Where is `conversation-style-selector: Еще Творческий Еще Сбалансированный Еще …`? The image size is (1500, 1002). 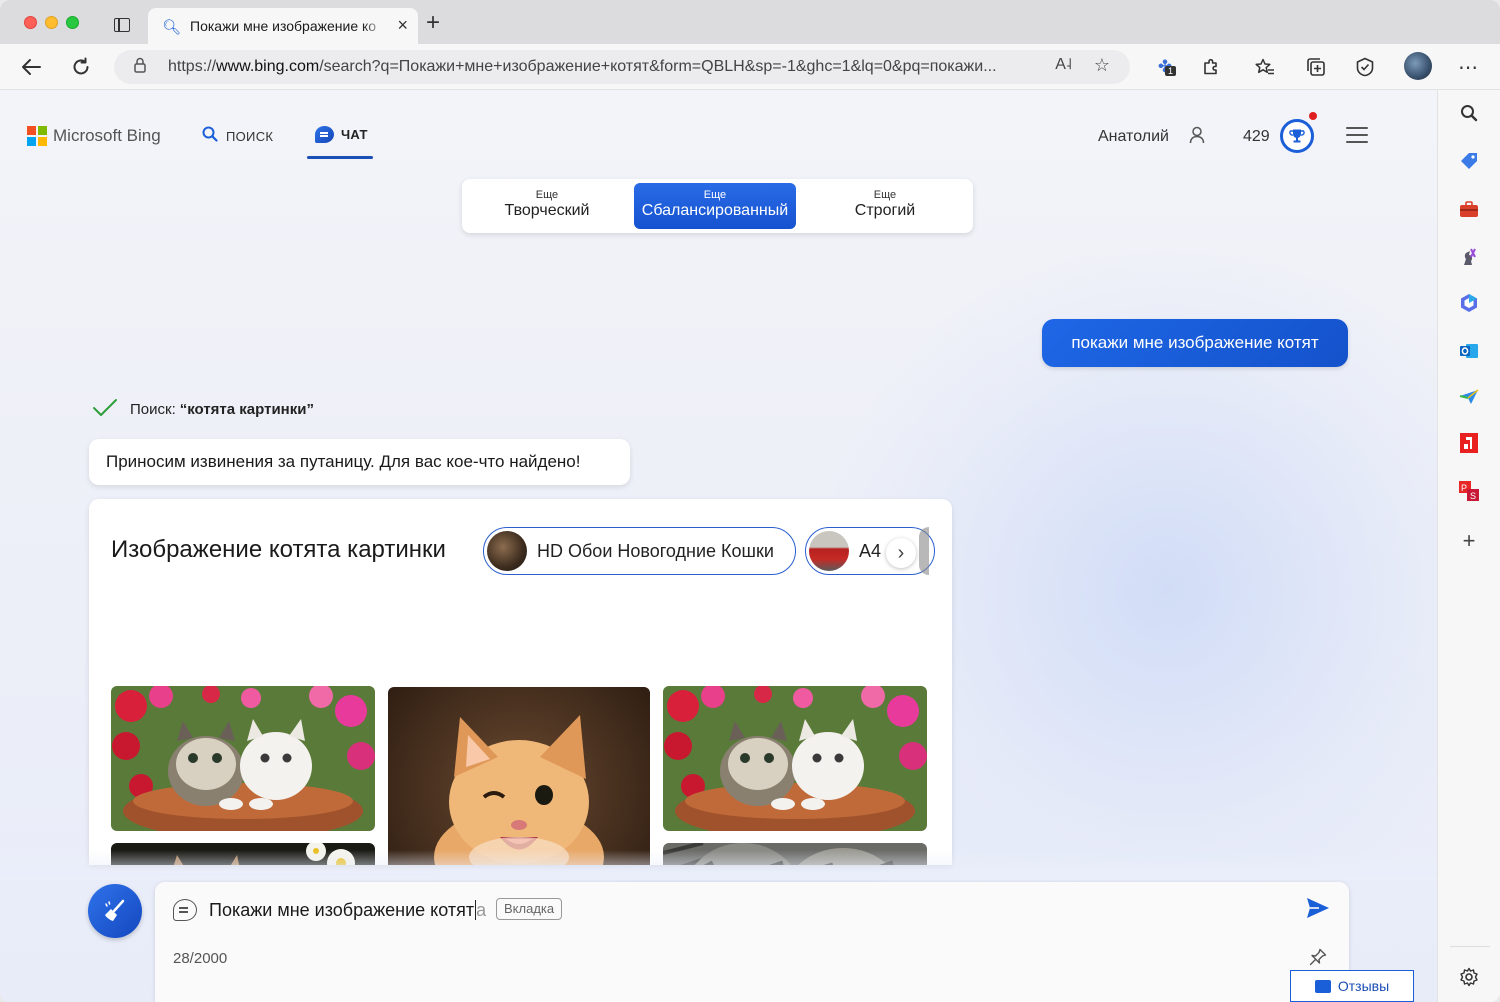 conversation-style-selector: Еще Творческий Еще Сбалансированный Еще … is located at coordinates (717, 206).